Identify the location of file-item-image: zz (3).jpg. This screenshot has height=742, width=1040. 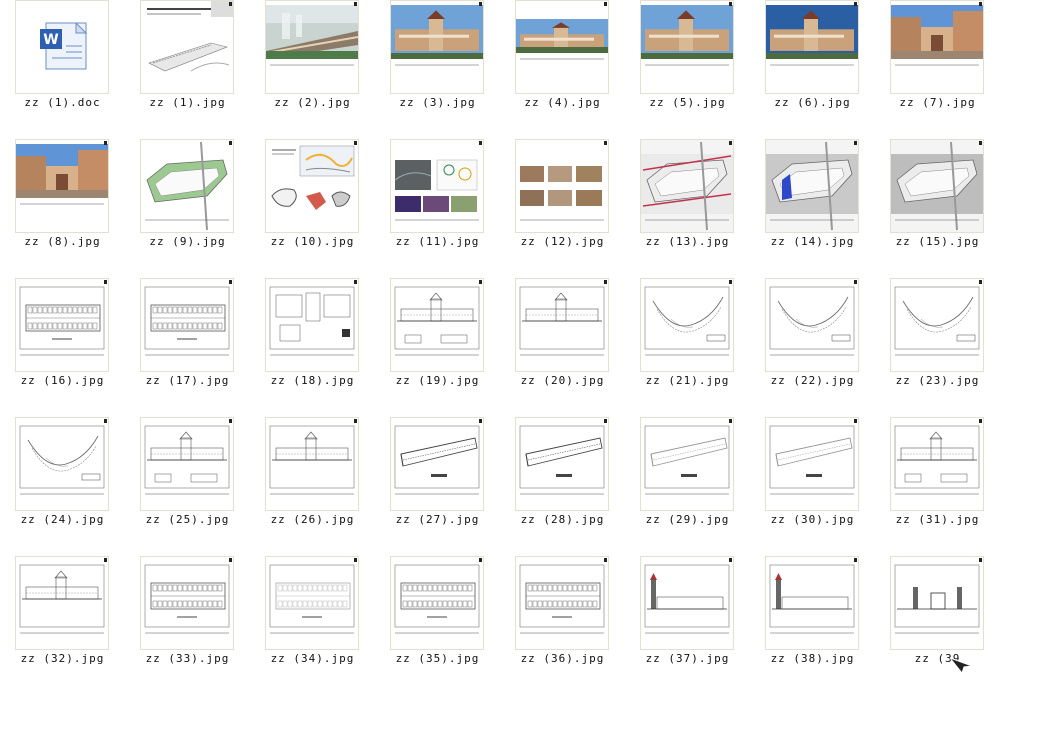
(437, 69).